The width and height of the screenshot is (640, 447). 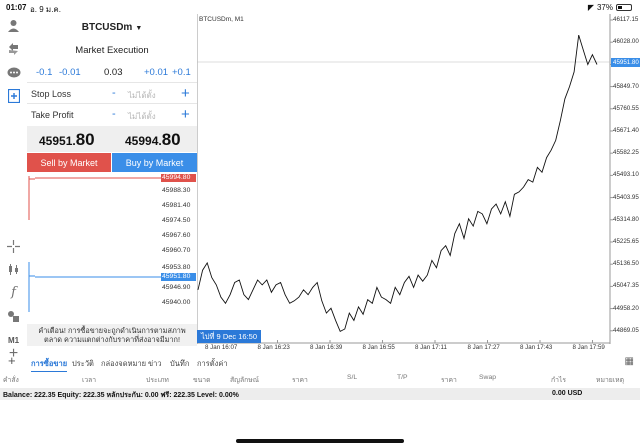 What do you see at coordinates (171, 139) in the screenshot?
I see `ask-price-pips: 80` at bounding box center [171, 139].